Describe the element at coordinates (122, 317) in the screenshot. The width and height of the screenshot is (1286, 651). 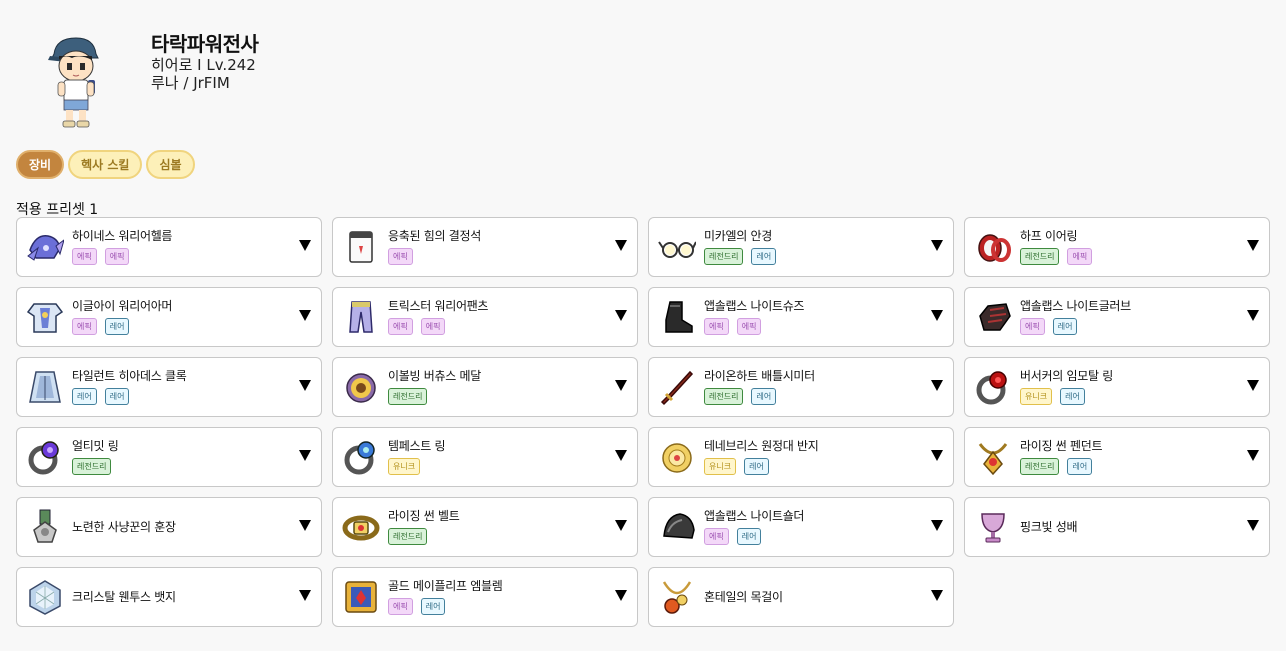
I see `item-info: 이글아이 워리어아머 에픽 레어` at that location.